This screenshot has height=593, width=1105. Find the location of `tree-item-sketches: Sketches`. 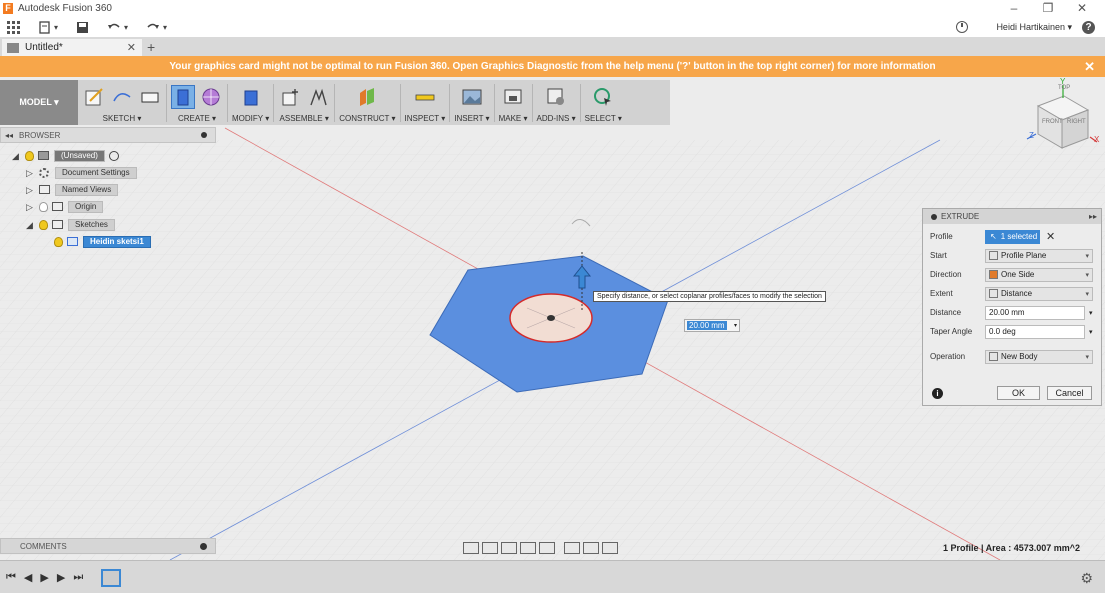

tree-item-sketches: Sketches is located at coordinates (91, 224).